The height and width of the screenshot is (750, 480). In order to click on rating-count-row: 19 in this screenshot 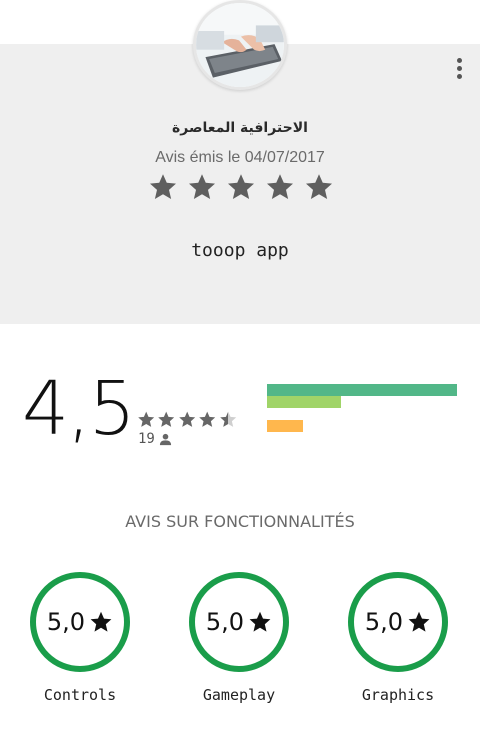, I will do `click(155, 439)`.